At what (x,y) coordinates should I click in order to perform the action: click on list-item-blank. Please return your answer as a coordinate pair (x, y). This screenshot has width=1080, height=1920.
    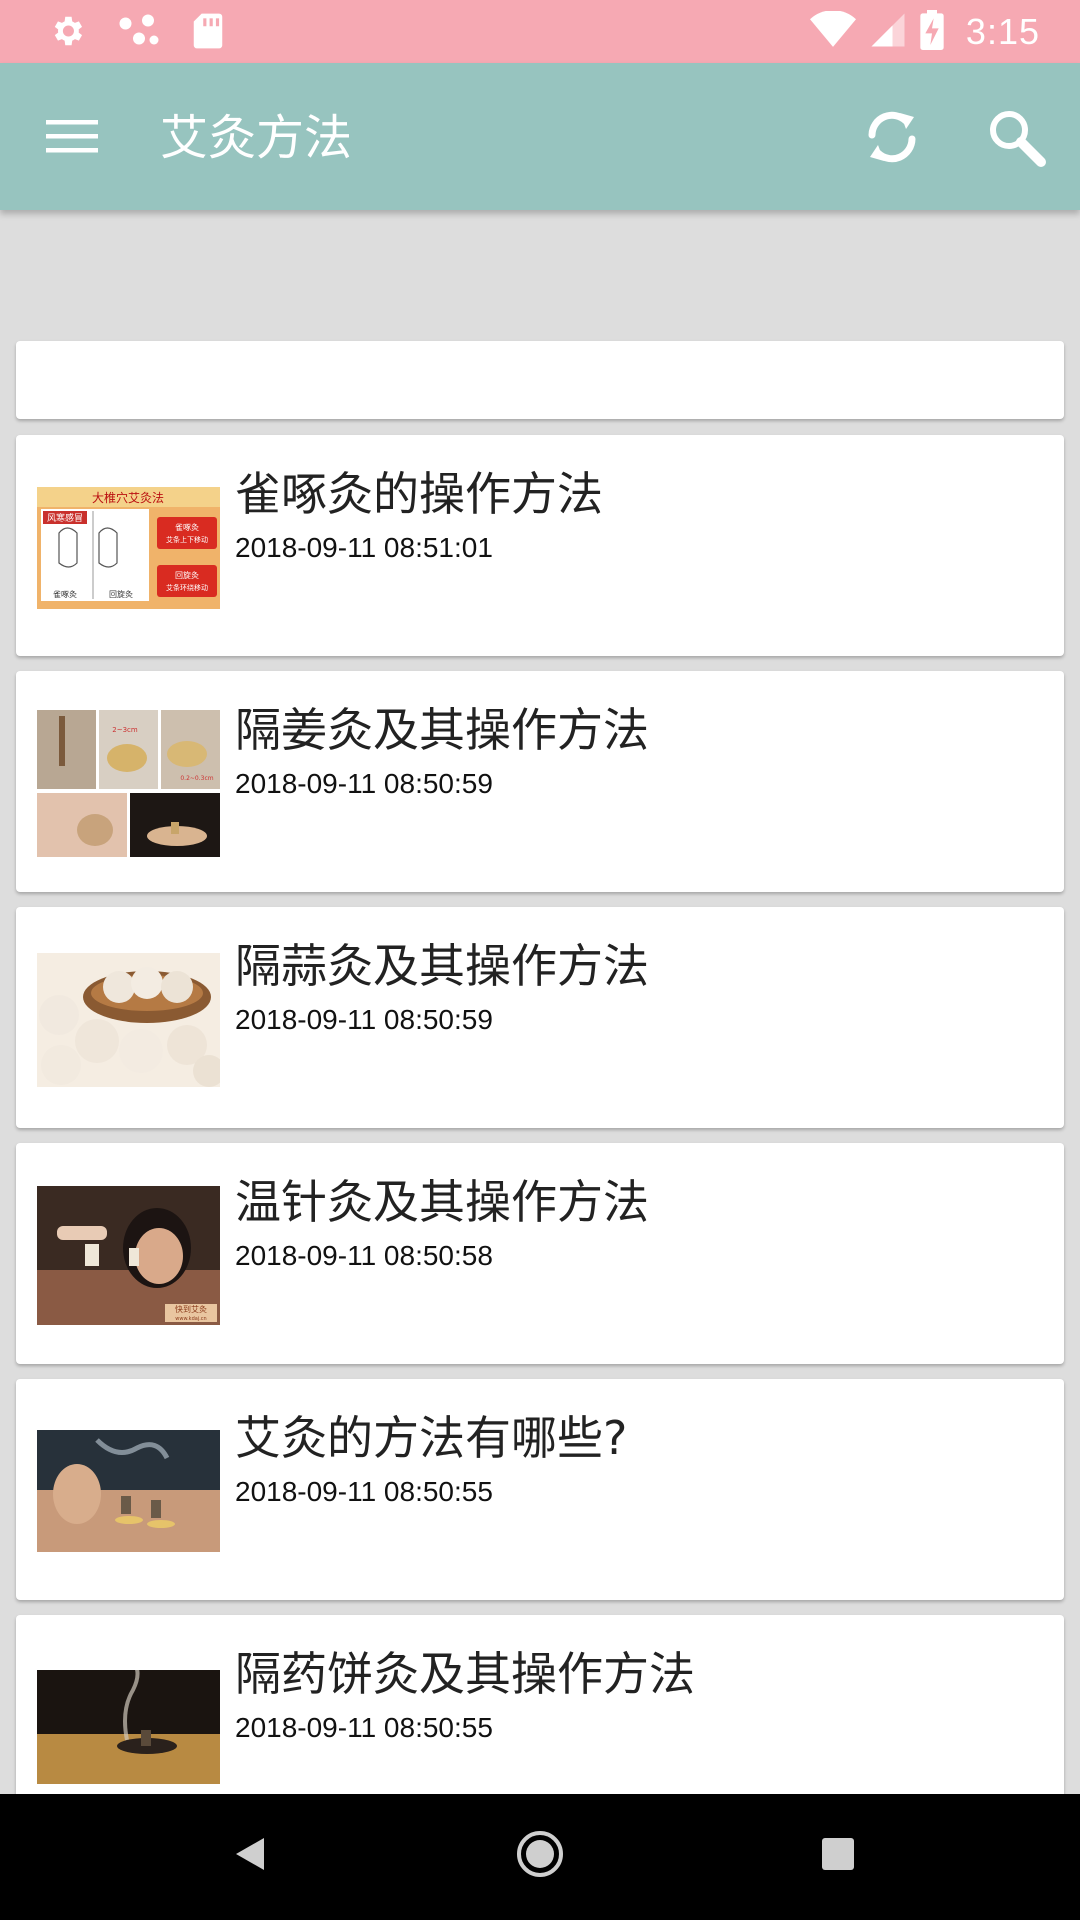
    Looking at the image, I should click on (540, 380).